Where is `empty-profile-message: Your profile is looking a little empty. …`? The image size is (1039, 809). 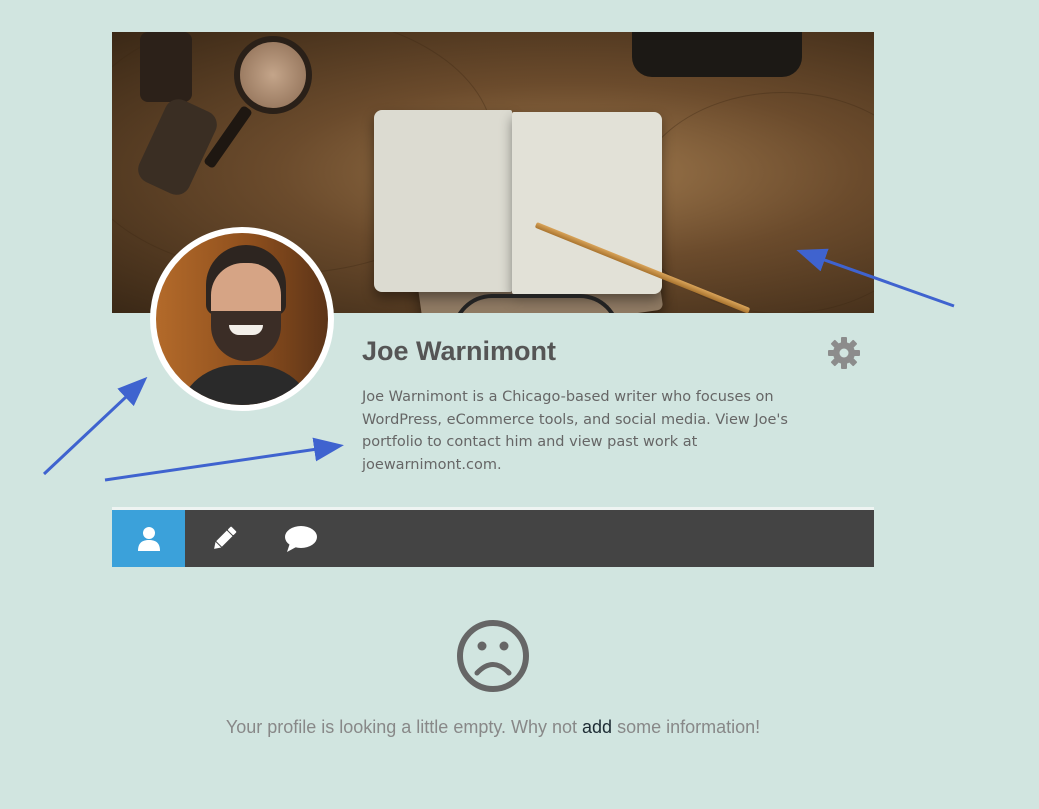
empty-profile-message: Your profile is looking a little empty. … is located at coordinates (493, 727).